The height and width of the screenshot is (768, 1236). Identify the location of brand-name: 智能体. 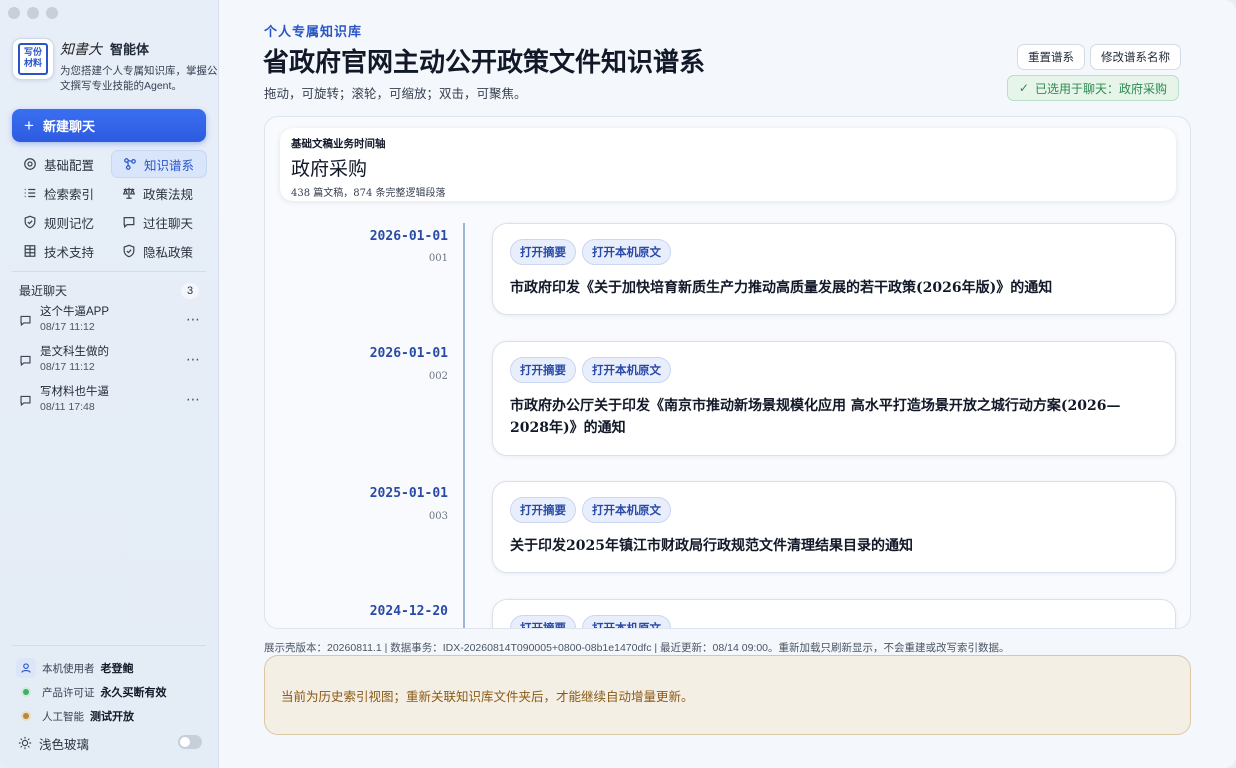
(130, 49).